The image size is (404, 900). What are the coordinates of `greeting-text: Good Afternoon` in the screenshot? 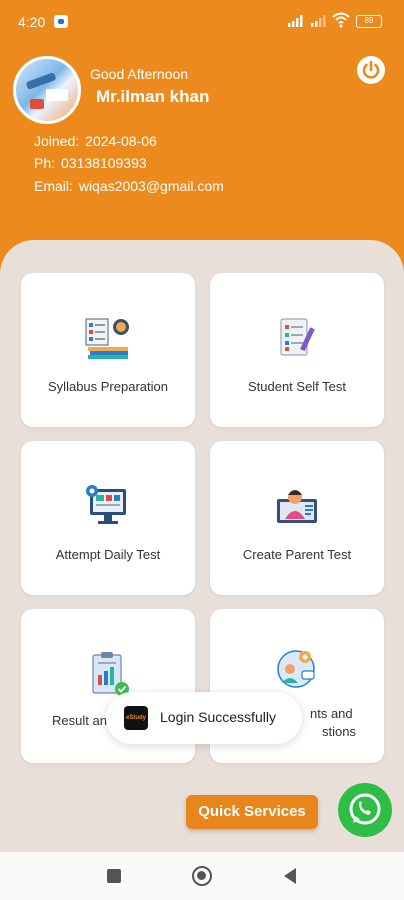 It's located at (139, 74).